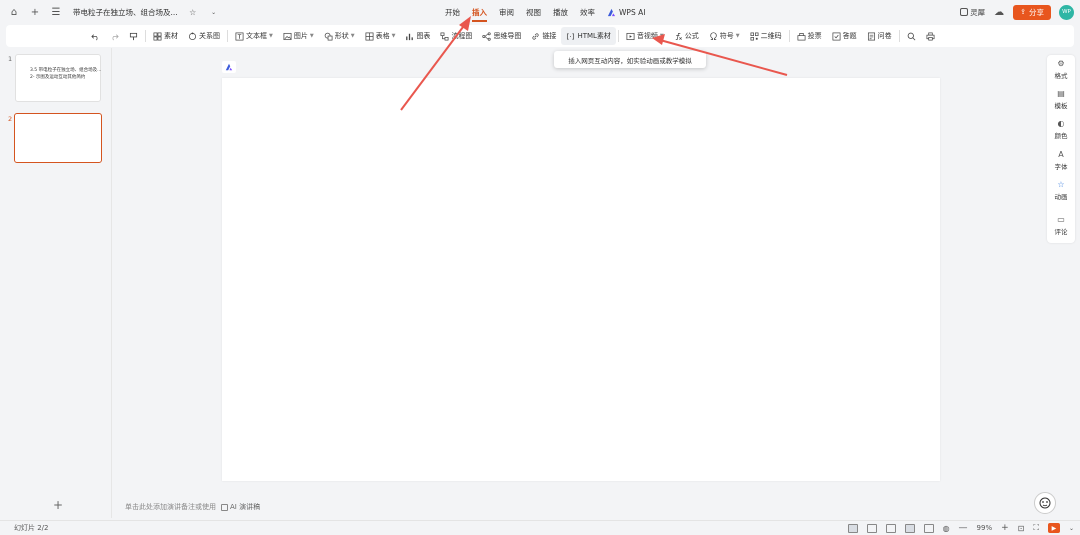  I want to click on avatar: WP, so click(1066, 12).